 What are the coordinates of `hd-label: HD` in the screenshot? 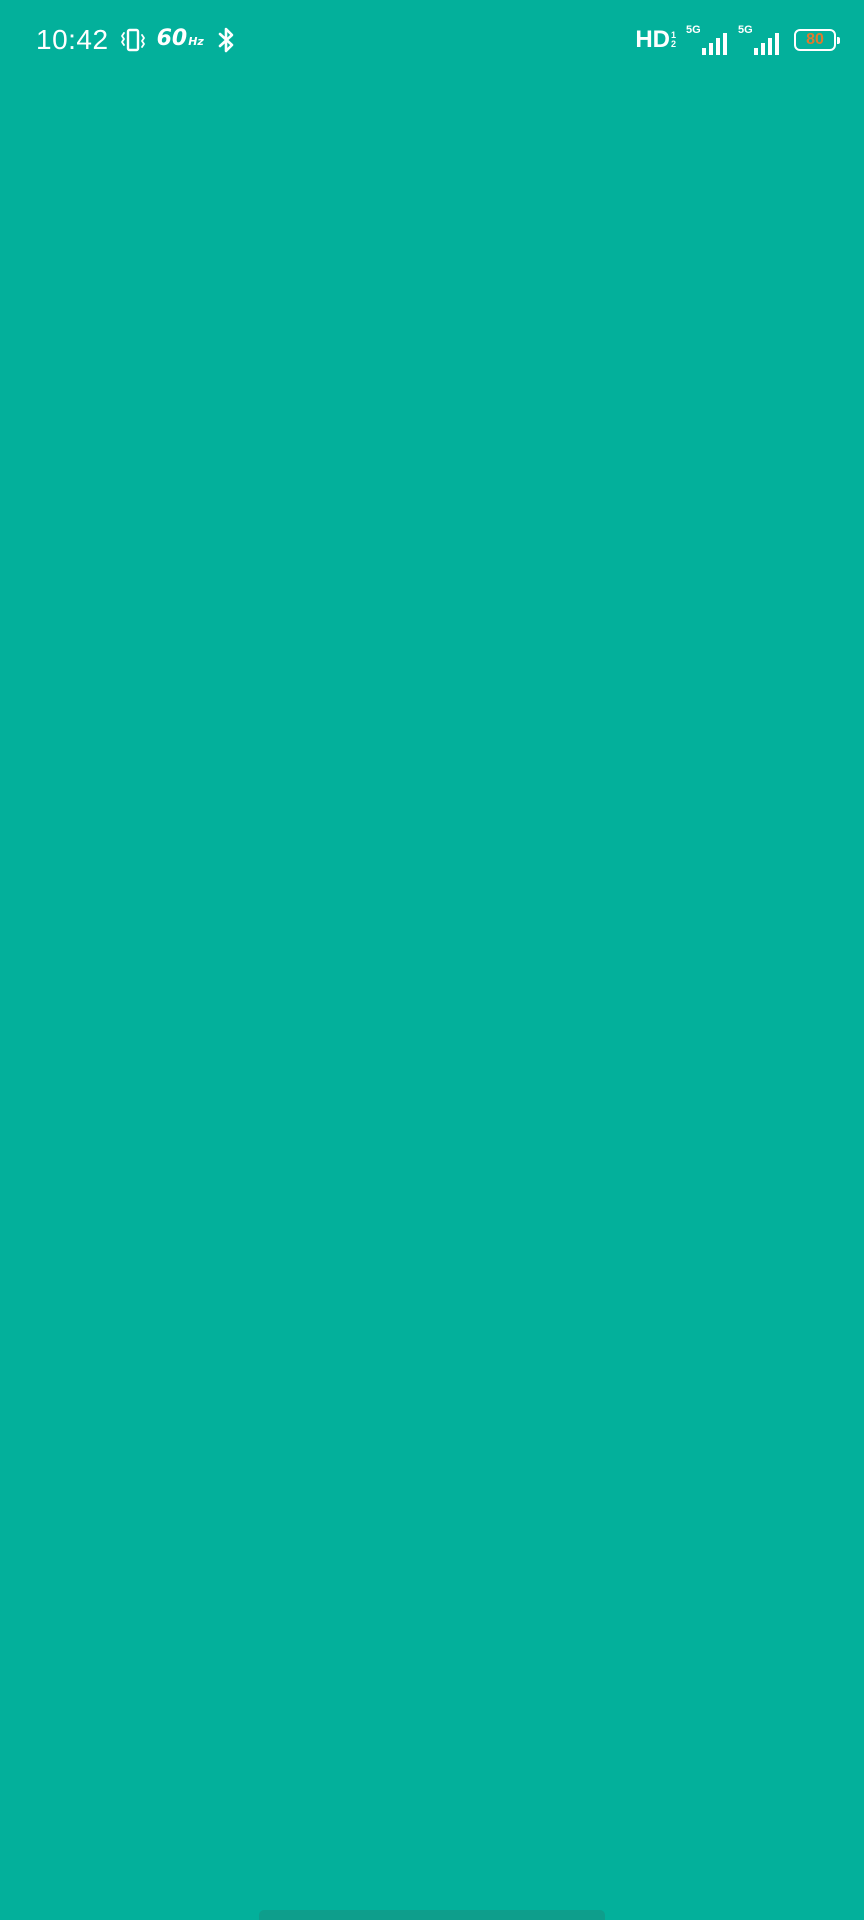 It's located at (652, 39).